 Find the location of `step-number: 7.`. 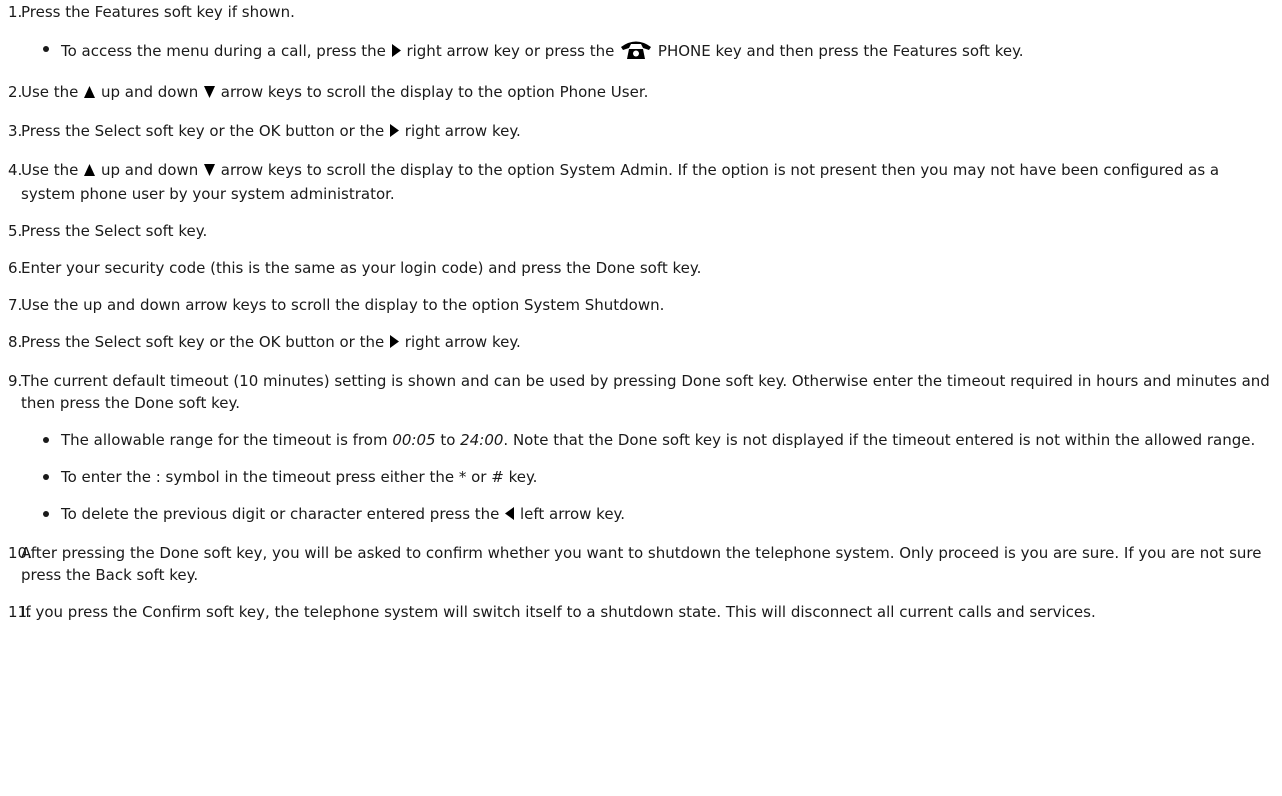

step-number: 7. is located at coordinates (15, 305).